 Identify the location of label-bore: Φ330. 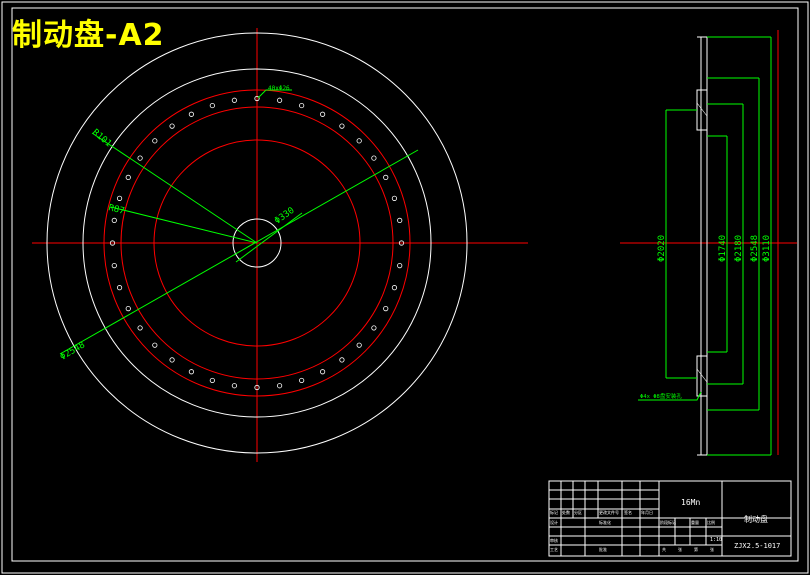
(285, 216).